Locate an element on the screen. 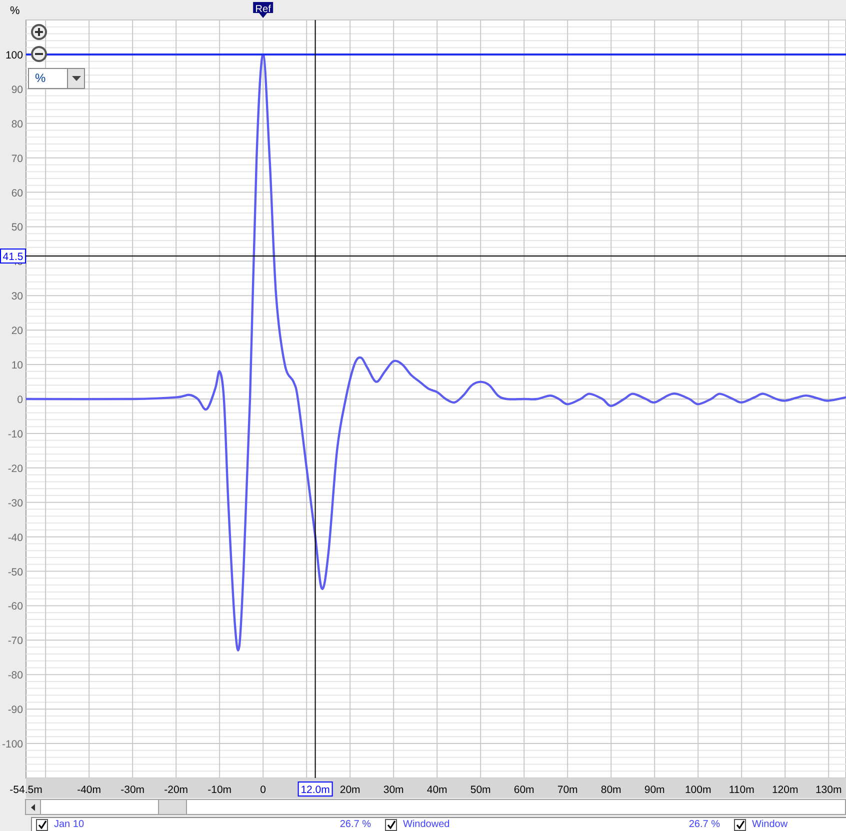  x-tick-label: 50m is located at coordinates (480, 790).